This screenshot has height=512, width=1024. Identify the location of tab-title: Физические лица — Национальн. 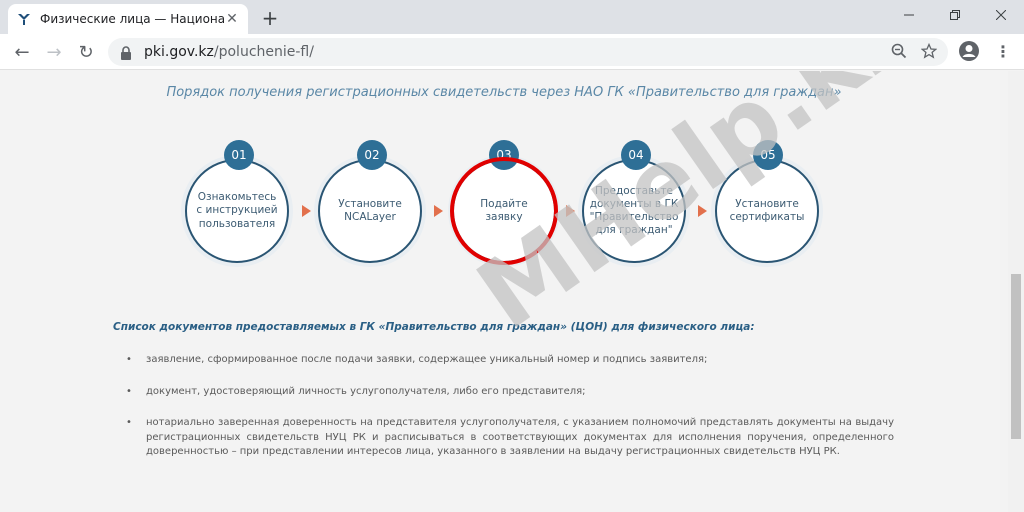
(132, 19).